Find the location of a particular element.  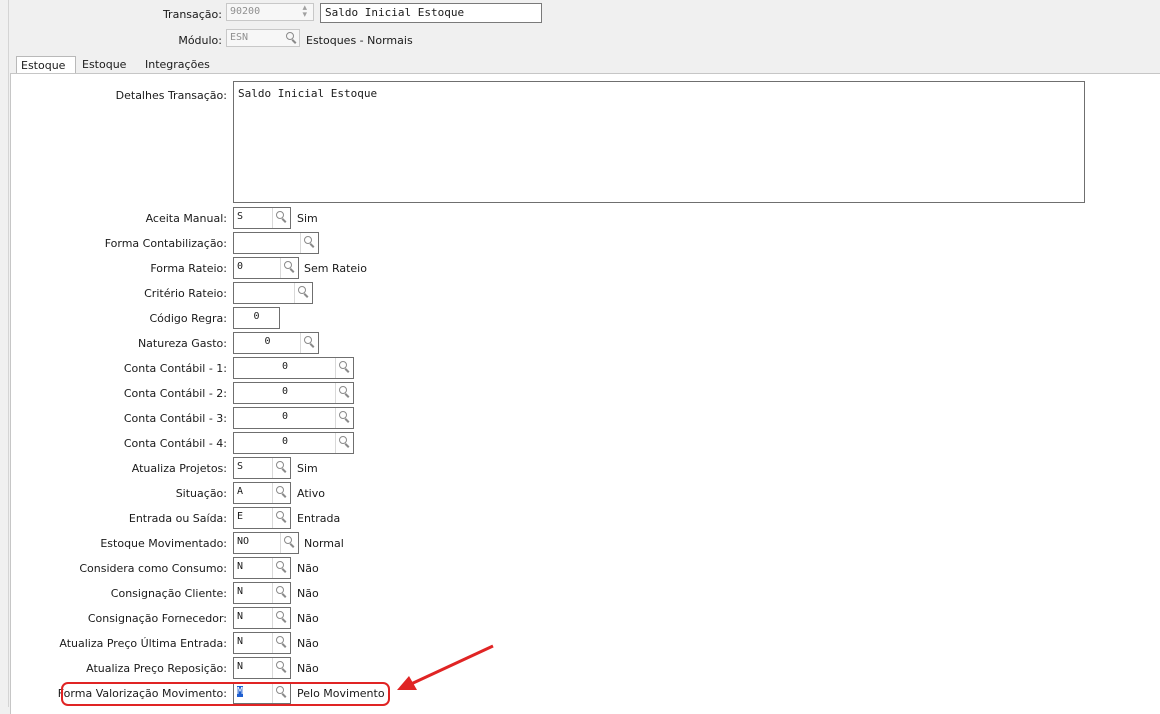

aceita-manual-desc: Sim is located at coordinates (307, 218).